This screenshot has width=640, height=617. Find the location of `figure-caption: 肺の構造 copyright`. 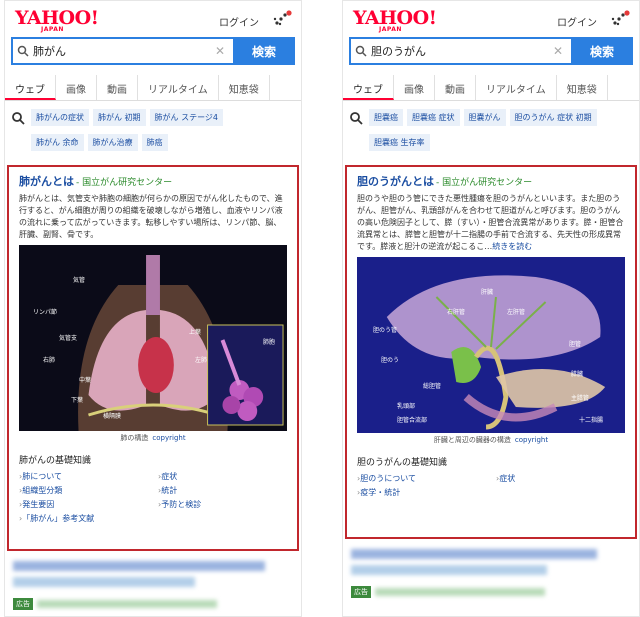

figure-caption: 肺の構造 copyright is located at coordinates (153, 438).